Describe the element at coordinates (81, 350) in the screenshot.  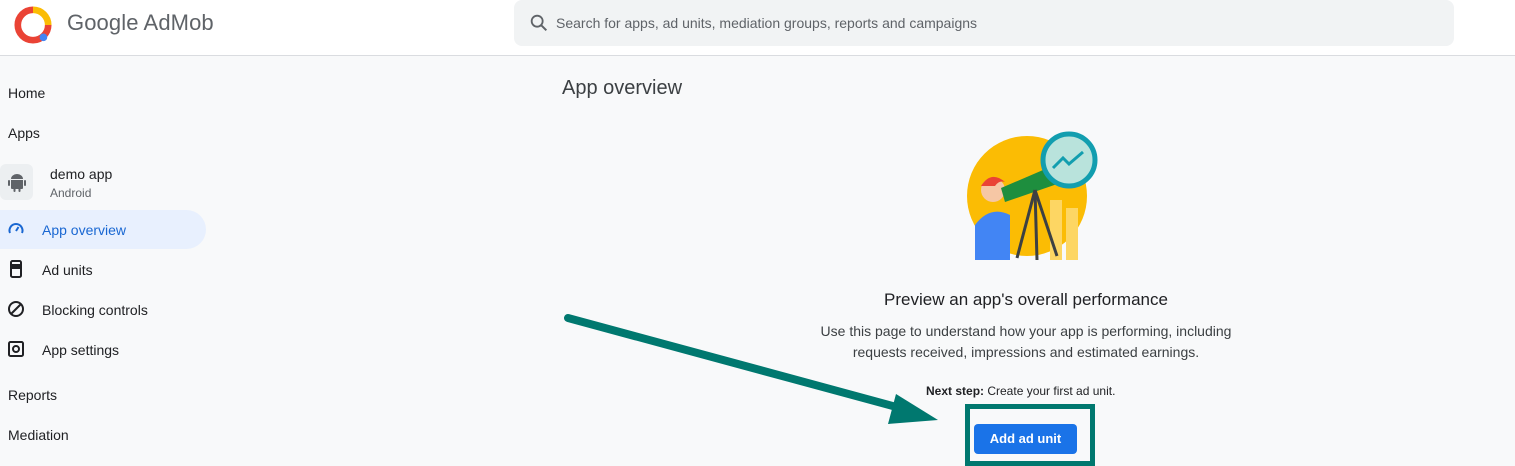
I see `sidebar-item-label: App settings` at that location.